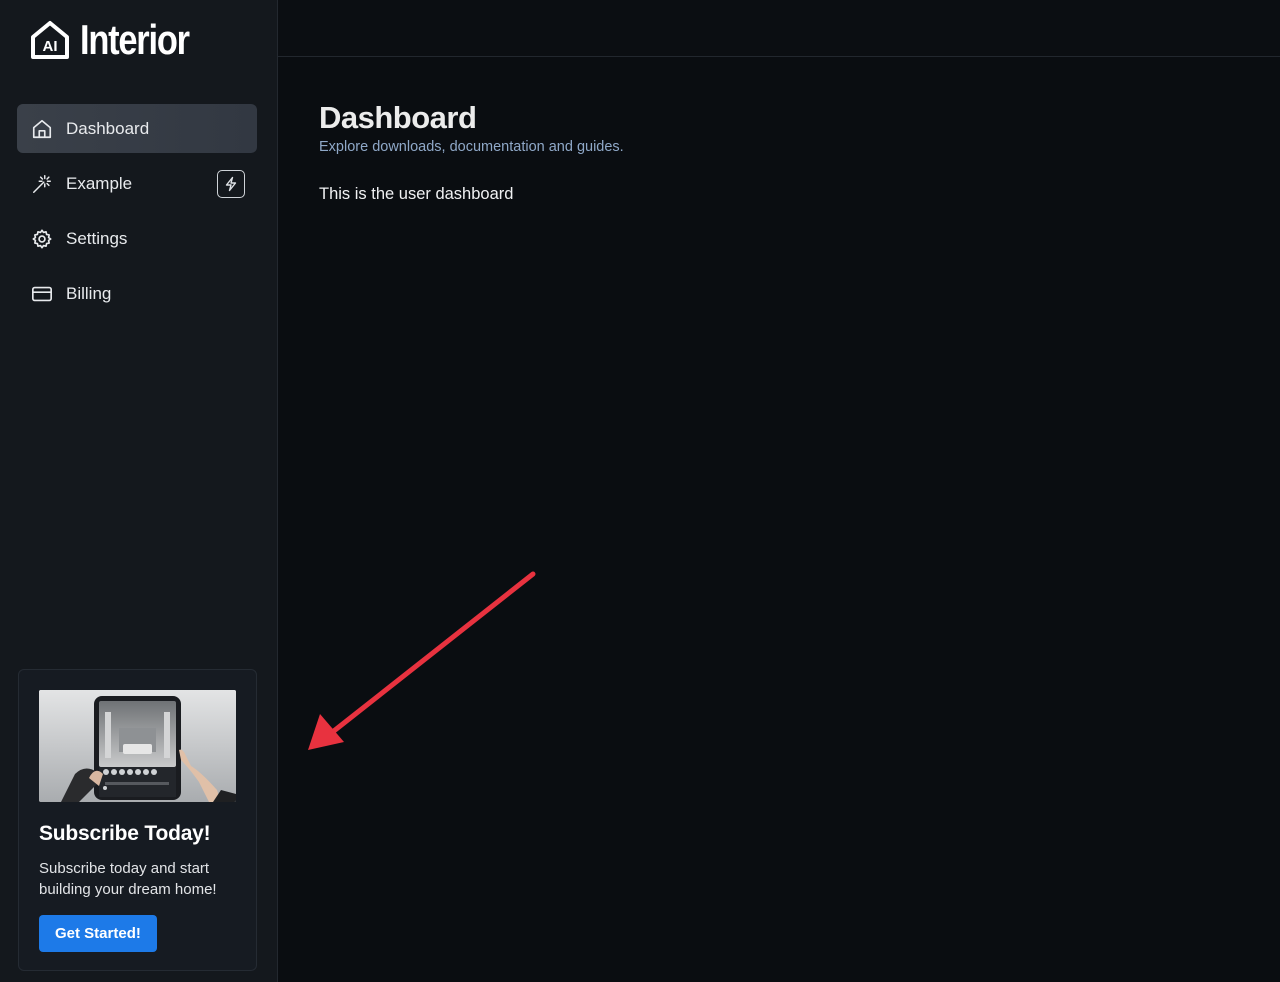 Image resolution: width=1280 pixels, height=982 pixels. I want to click on page-title: Dashboard, so click(398, 117).